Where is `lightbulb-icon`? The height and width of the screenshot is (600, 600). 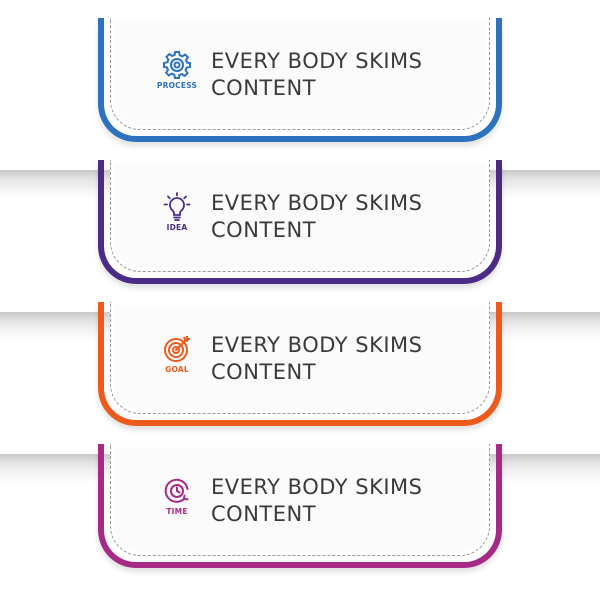
lightbulb-icon is located at coordinates (177, 206).